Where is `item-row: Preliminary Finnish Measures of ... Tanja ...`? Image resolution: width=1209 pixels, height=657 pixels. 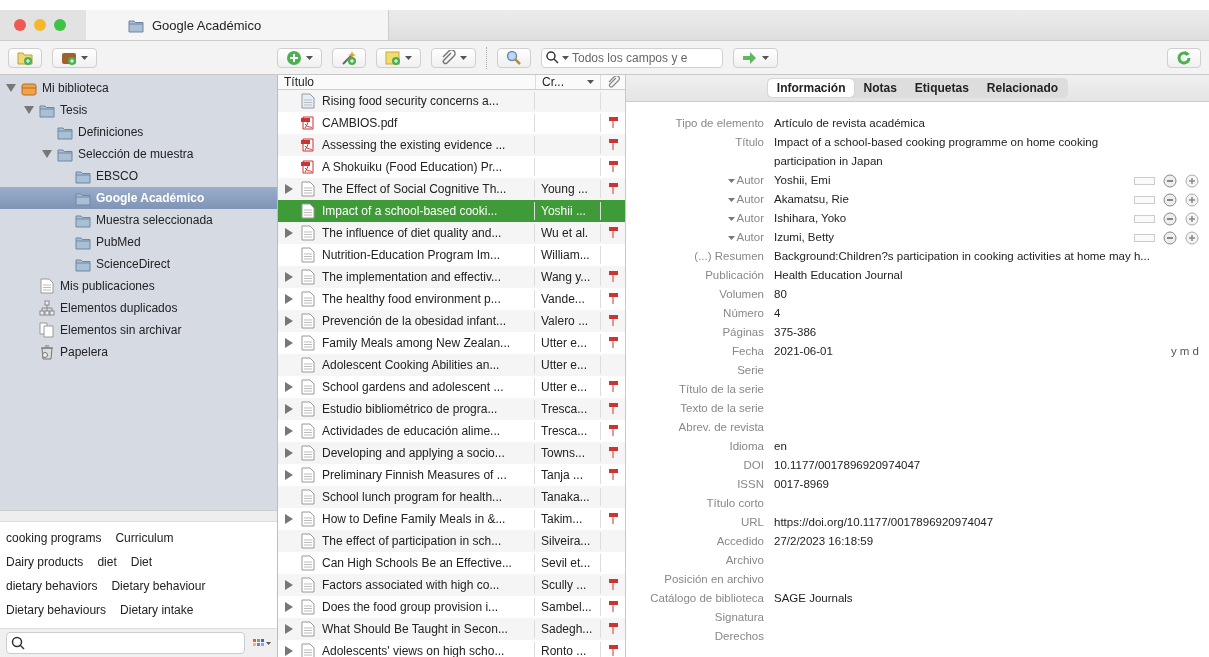 item-row: Preliminary Finnish Measures of ... Tanja ... is located at coordinates (451, 475).